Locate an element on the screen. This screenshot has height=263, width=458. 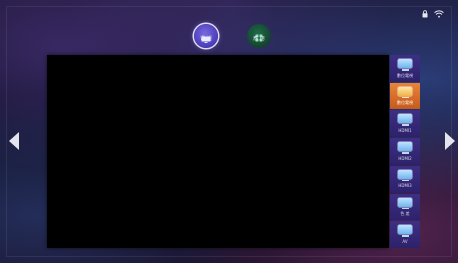
source-item-digital-tv-2: 數位電視 is located at coordinates (405, 96).